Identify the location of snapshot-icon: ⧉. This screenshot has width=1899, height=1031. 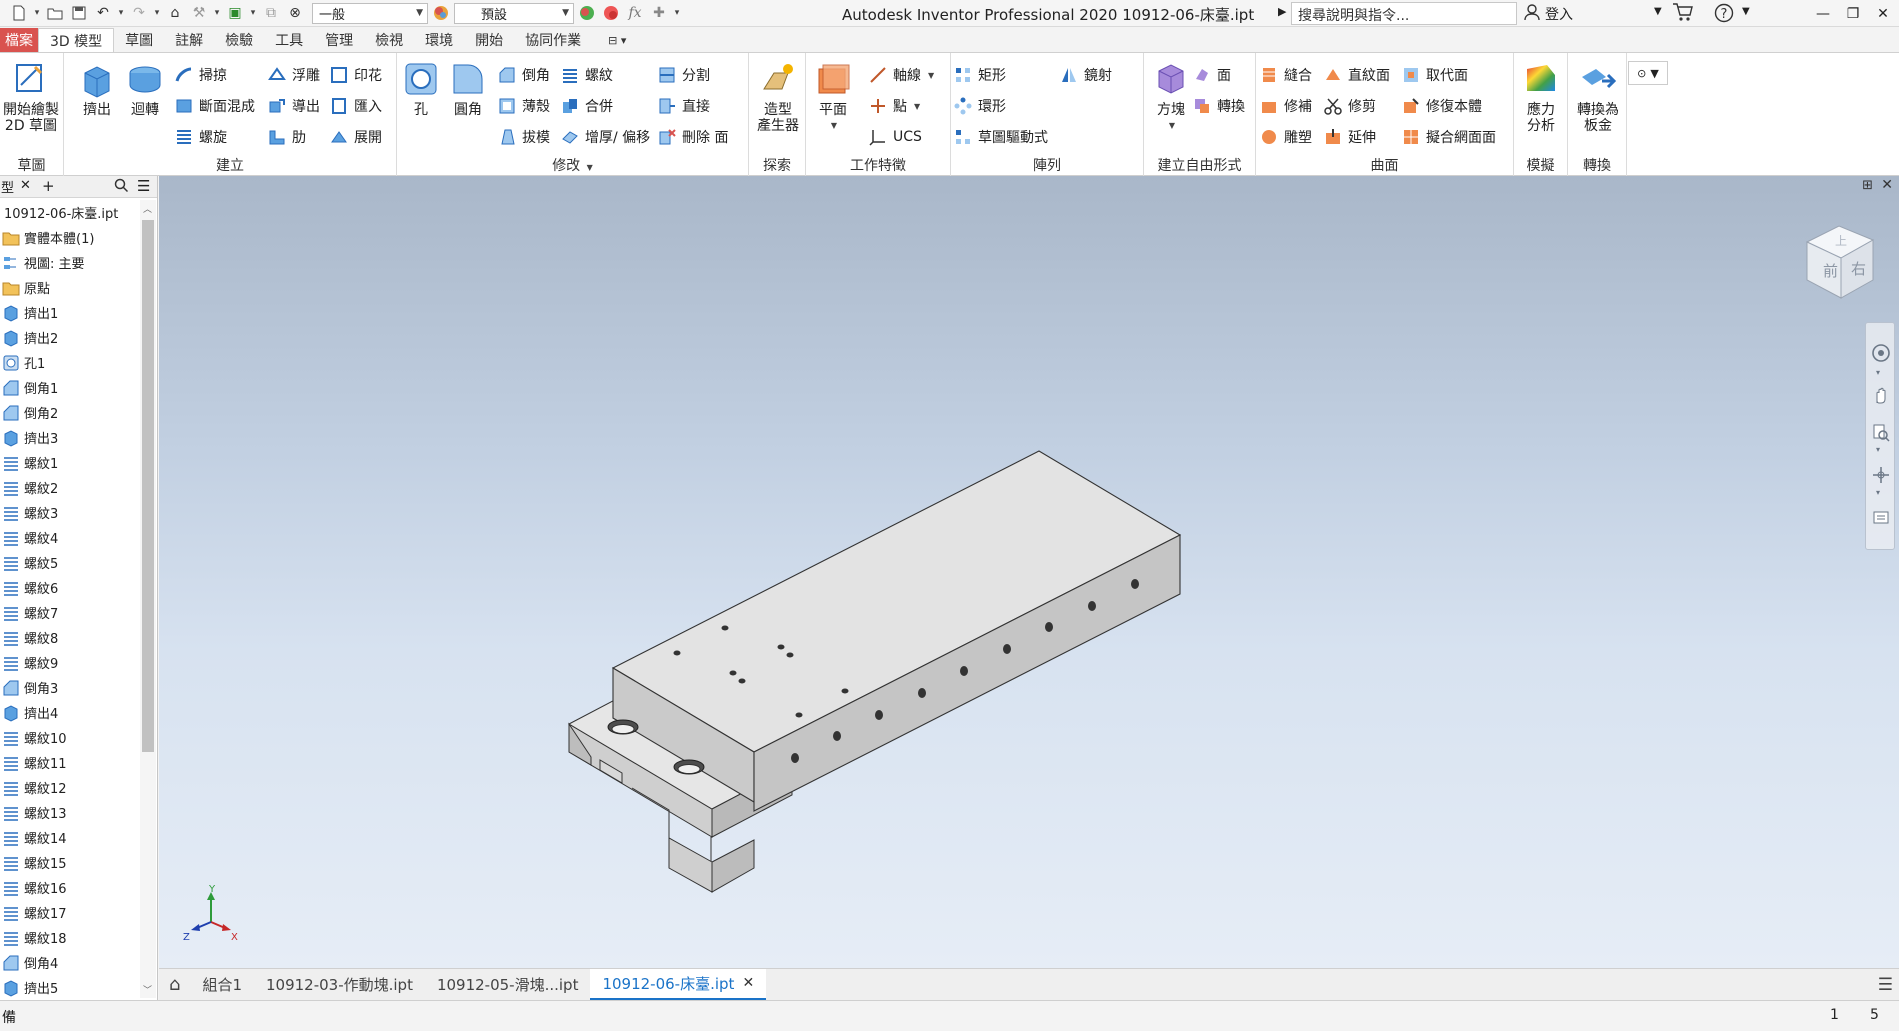
(271, 13).